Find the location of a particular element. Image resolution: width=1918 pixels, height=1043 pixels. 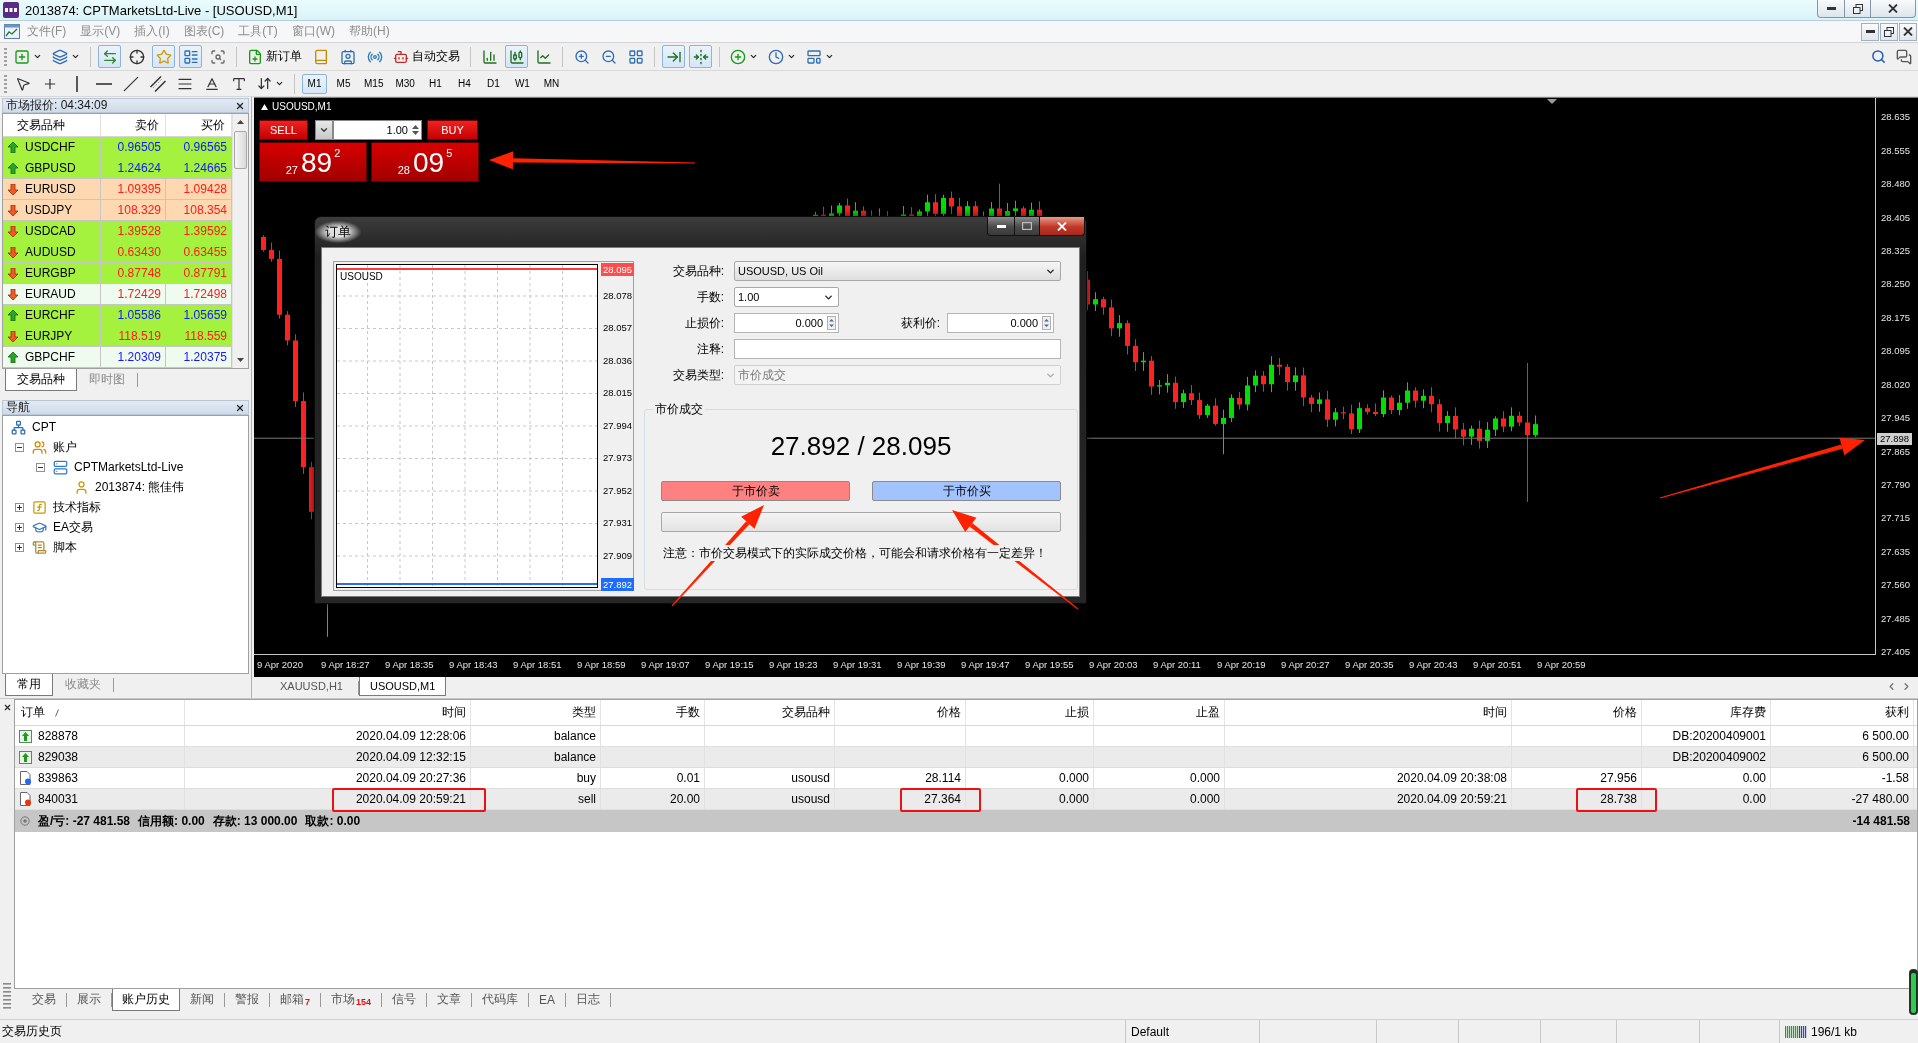

chart-tab: USOUSD,M1 is located at coordinates (402, 686).